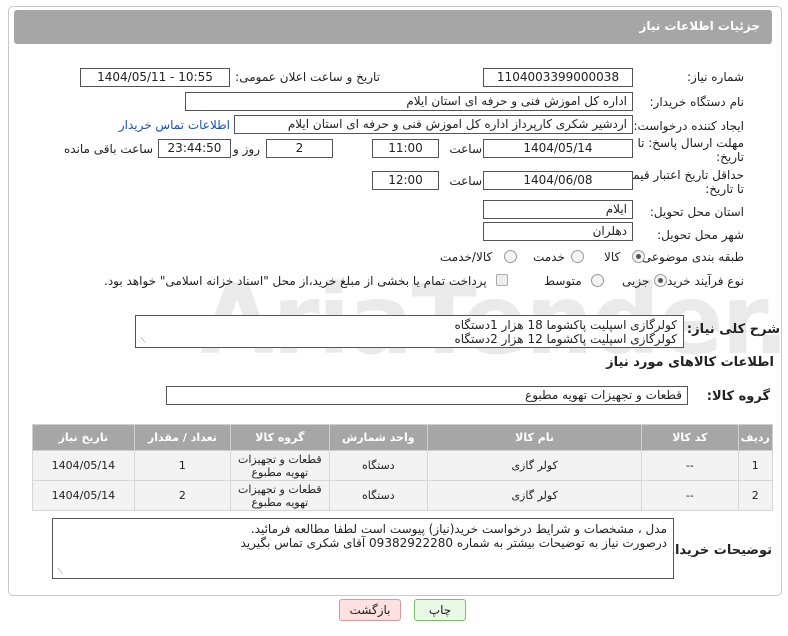  Describe the element at coordinates (565, 325) in the screenshot. I see `description-line-1: کولرگازی اسپلیت پاکشوما 18 هزار 1دستگاه` at that location.